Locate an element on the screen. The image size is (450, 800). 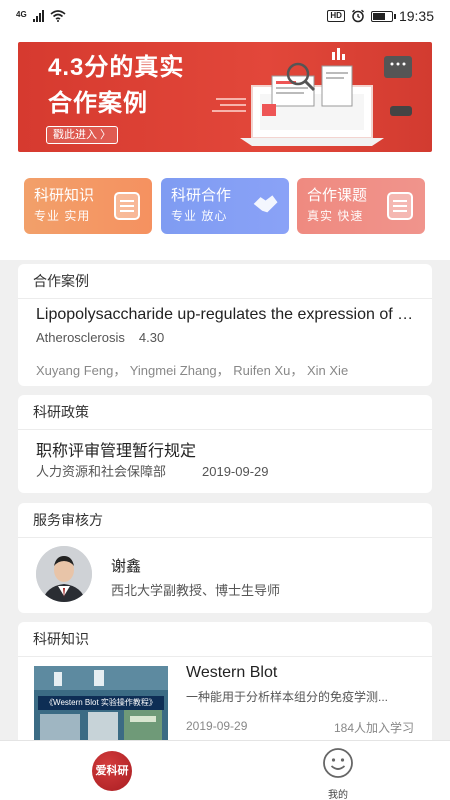
clock: 19:35 is located at coordinates (416, 16).